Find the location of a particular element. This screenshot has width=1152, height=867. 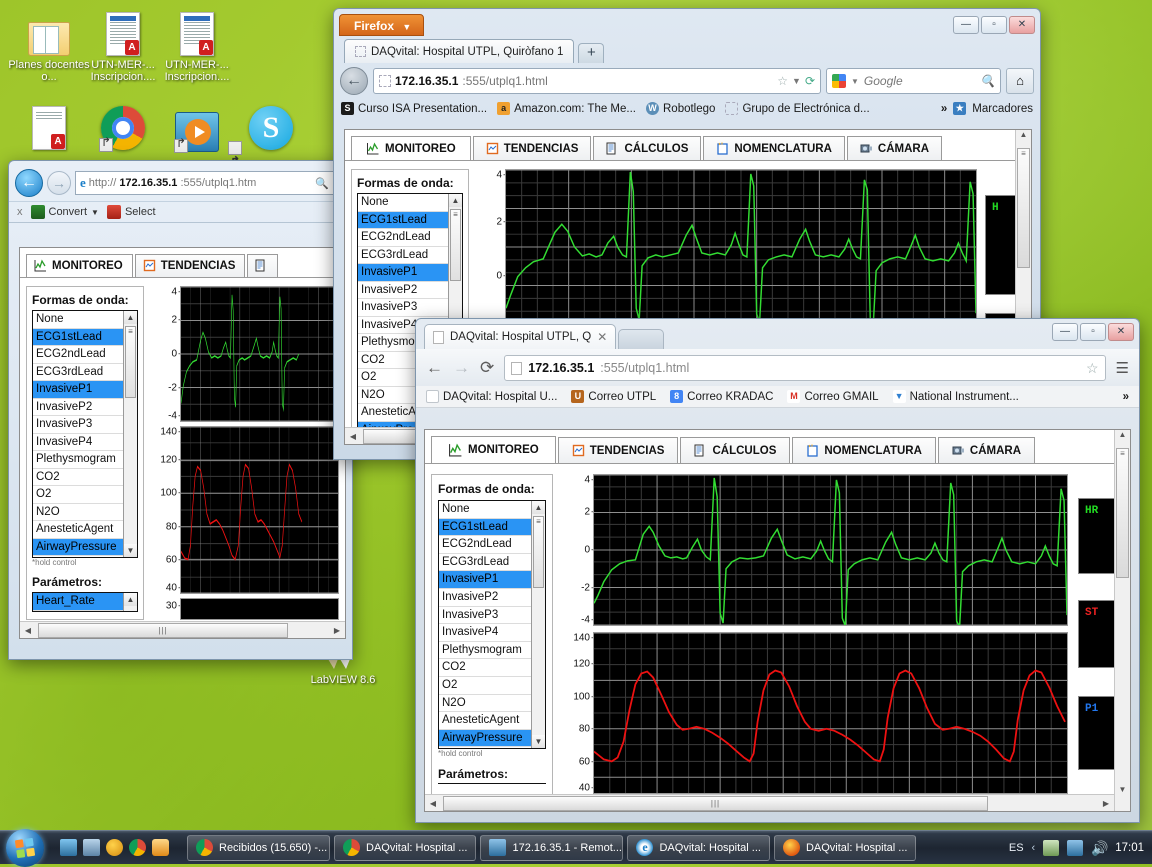

params-listbox: Heart_Rate ▲ is located at coordinates (85, 602).